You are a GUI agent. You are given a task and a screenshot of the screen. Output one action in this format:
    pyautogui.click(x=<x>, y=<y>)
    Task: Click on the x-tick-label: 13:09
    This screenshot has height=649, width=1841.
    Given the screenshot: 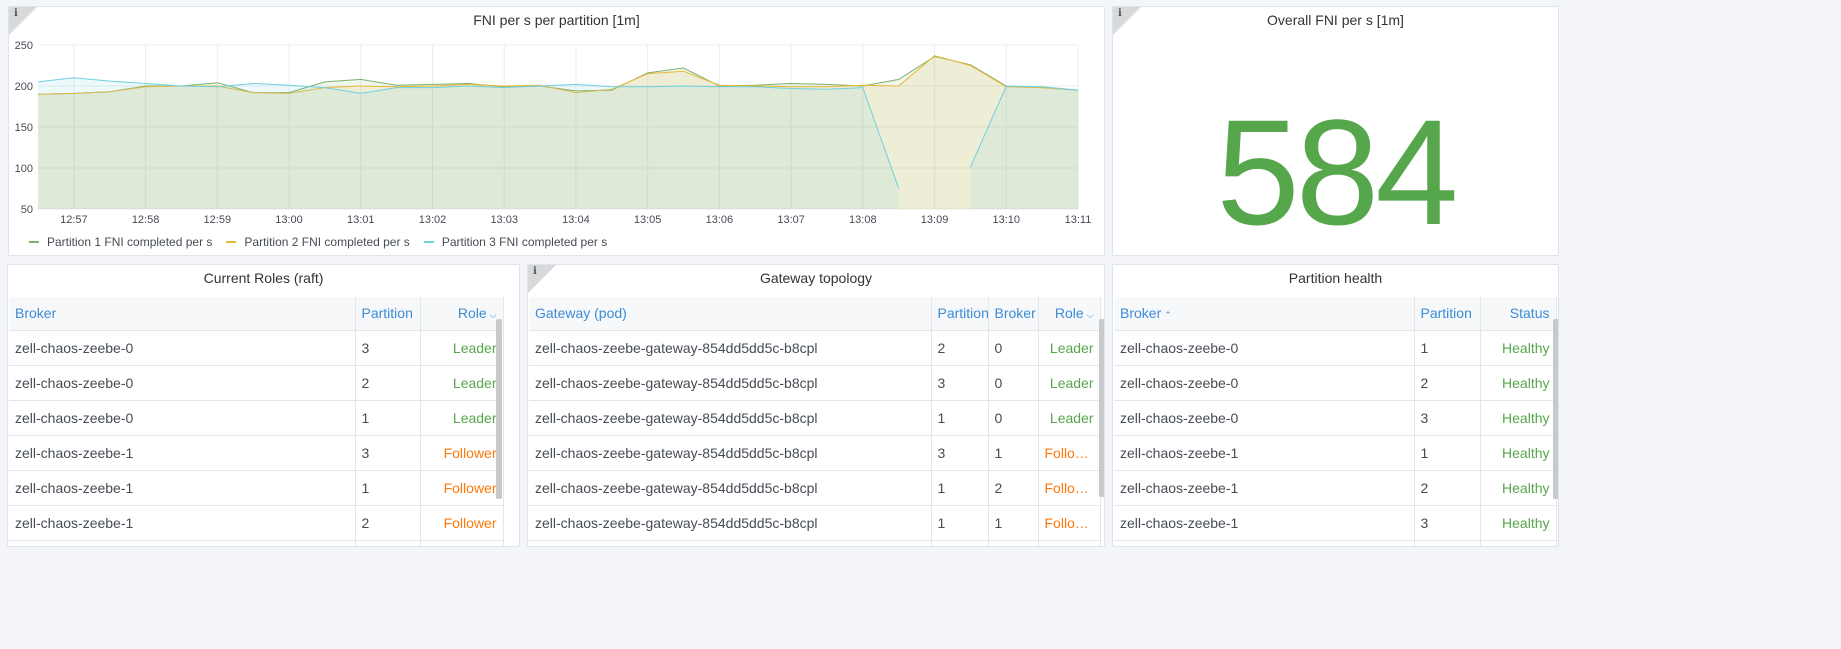 What is the action you would take?
    pyautogui.click(x=935, y=220)
    